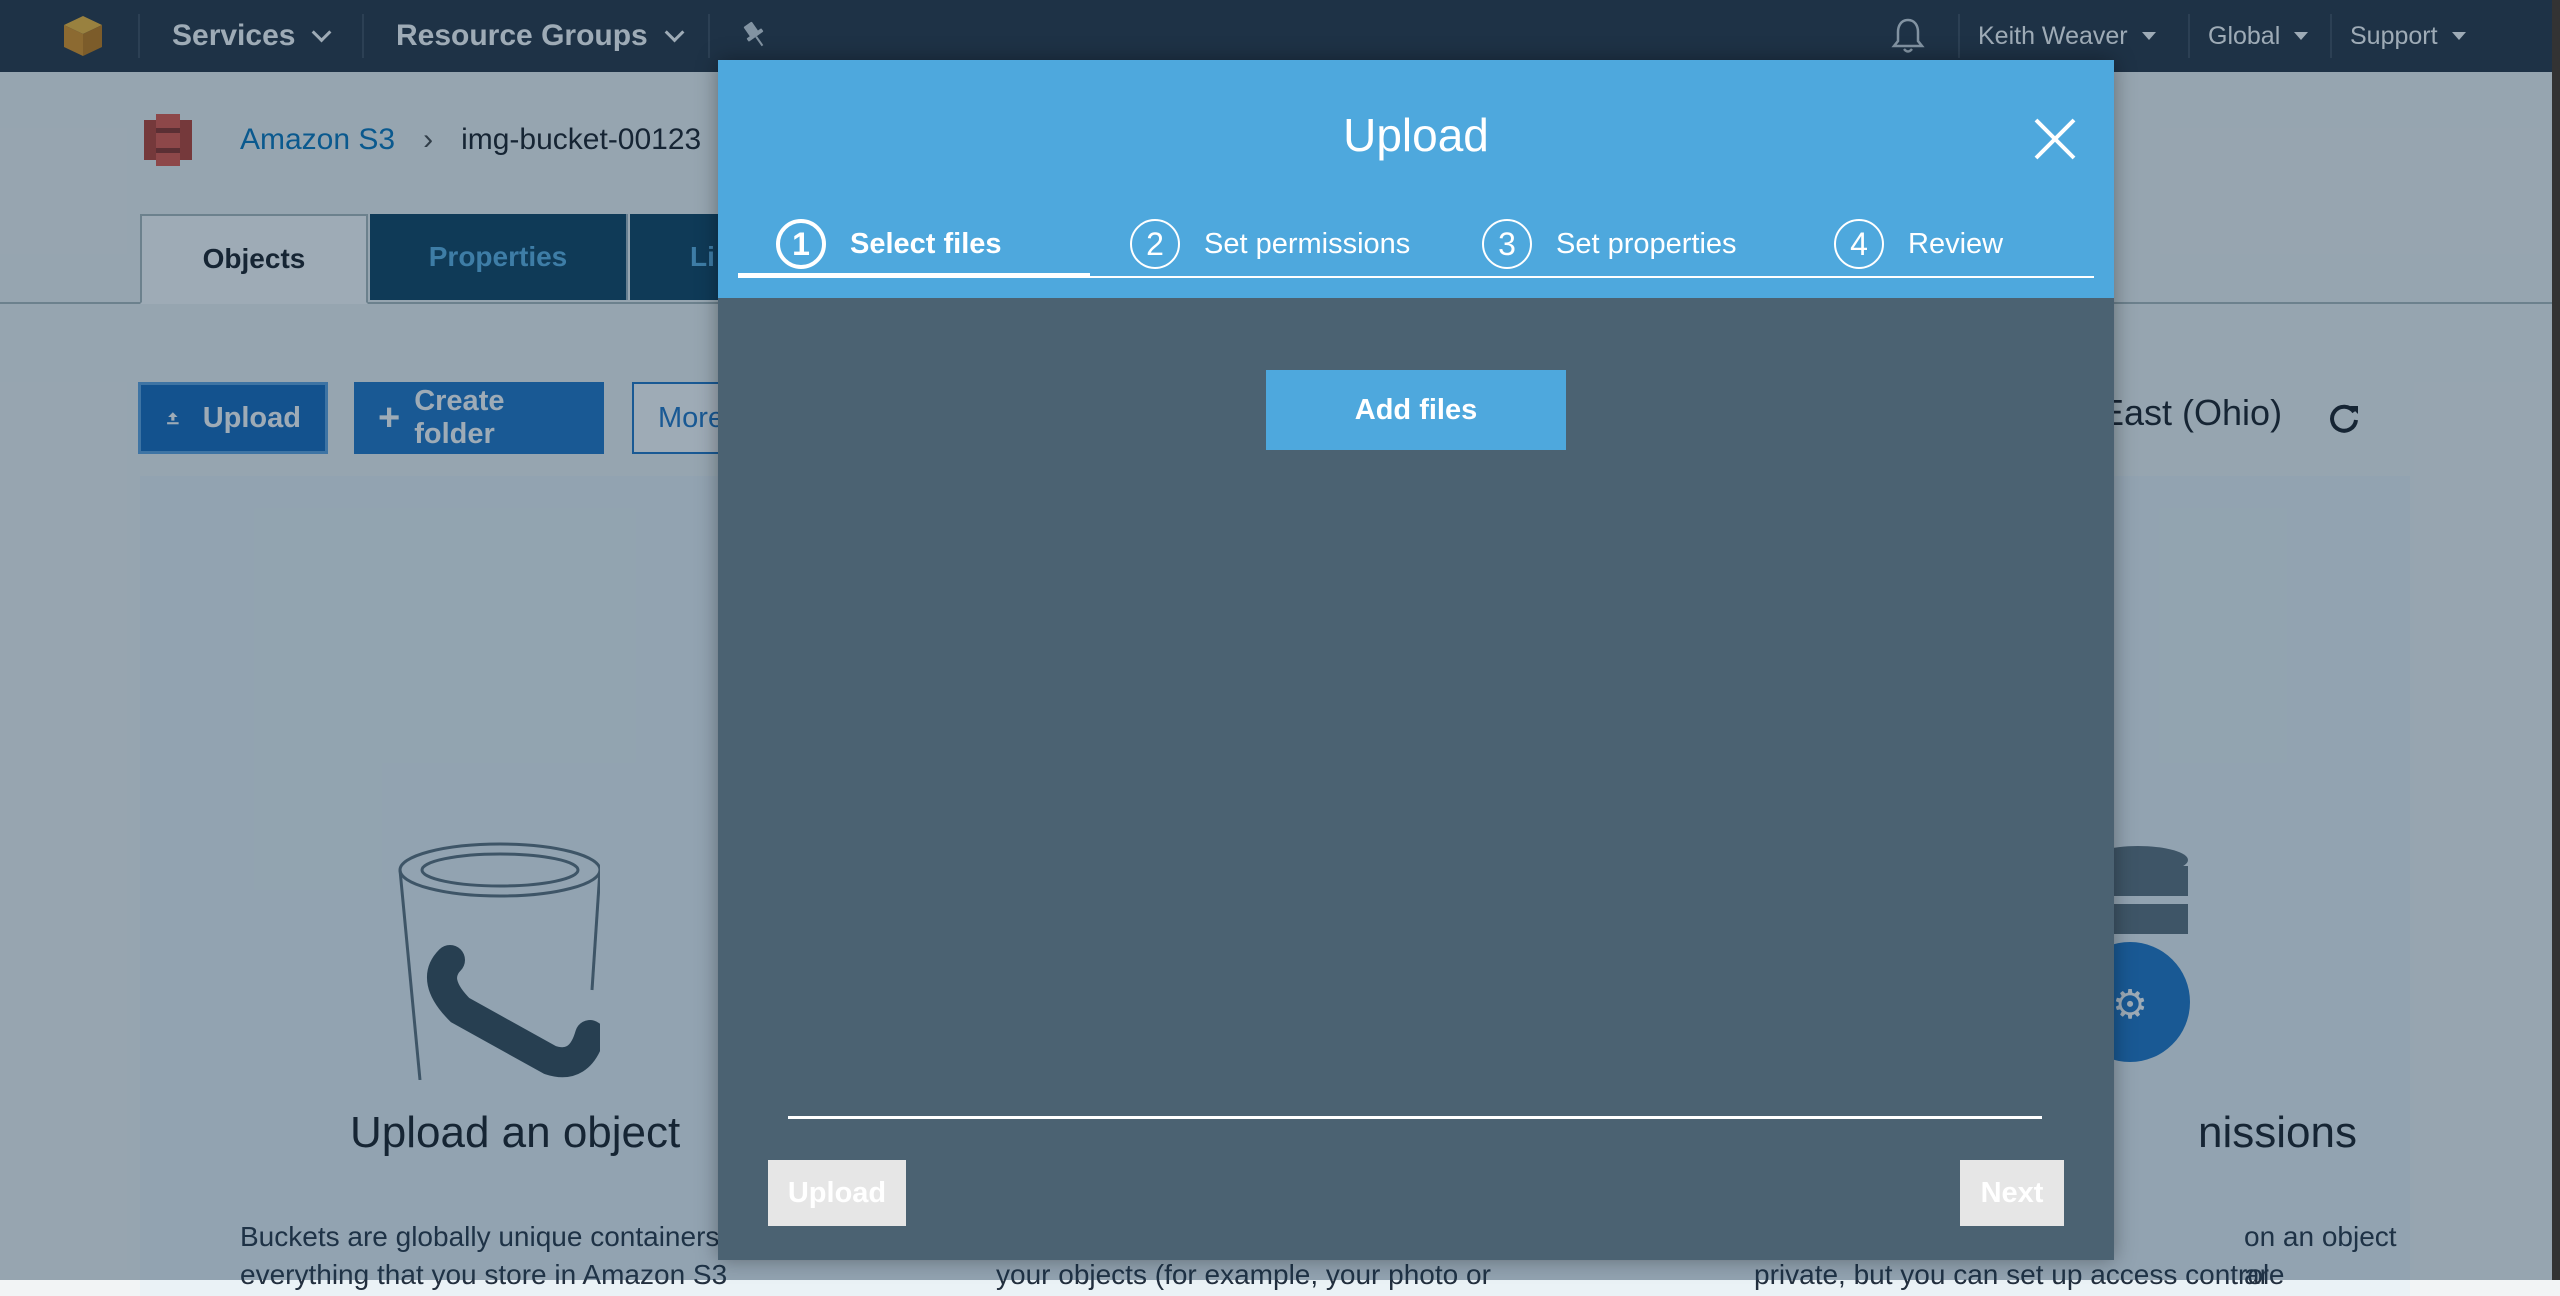  I want to click on modal-title: Upload, so click(1416, 135).